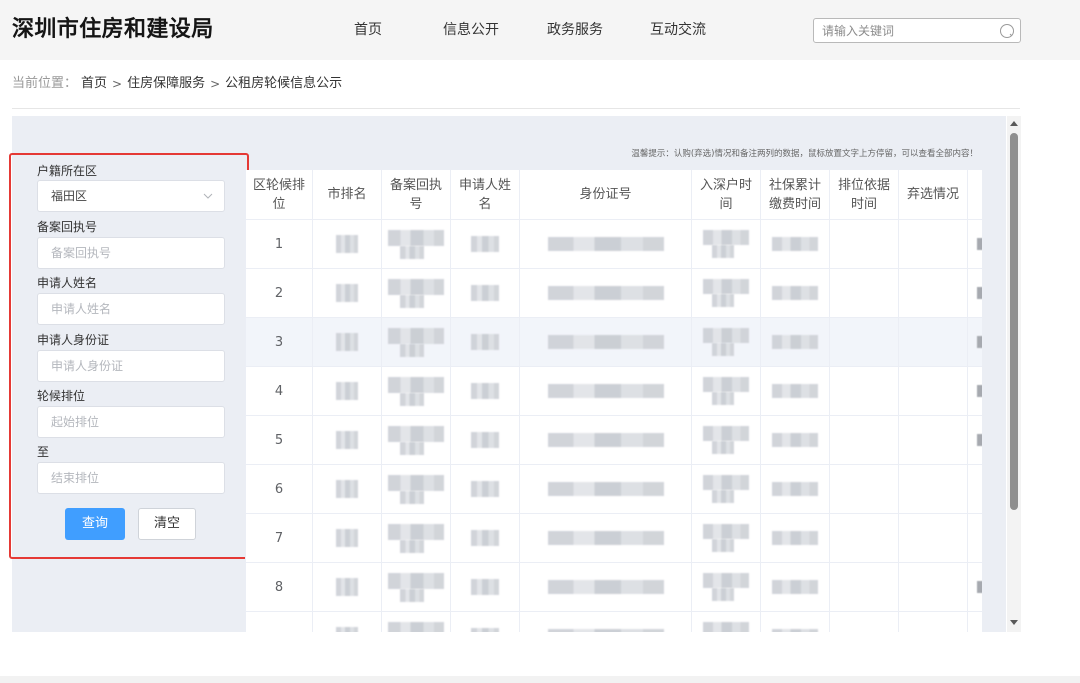 The image size is (1080, 683). What do you see at coordinates (1014, 321) in the screenshot?
I see `scroll-thumb` at bounding box center [1014, 321].